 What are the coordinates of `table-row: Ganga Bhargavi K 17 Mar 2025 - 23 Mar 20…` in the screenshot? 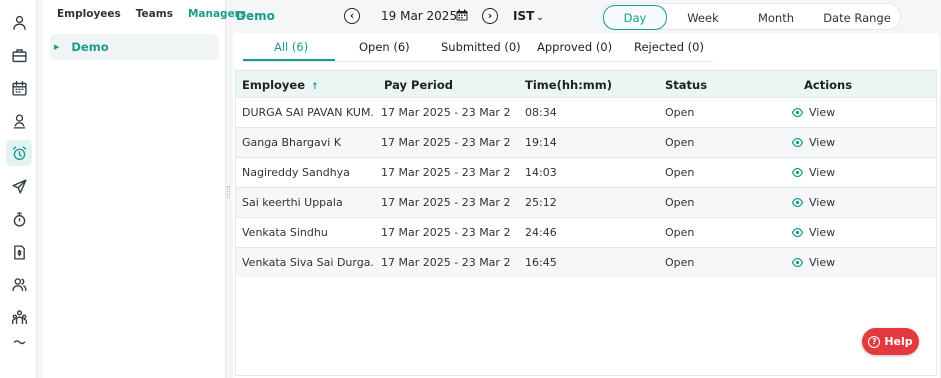 It's located at (586, 142).